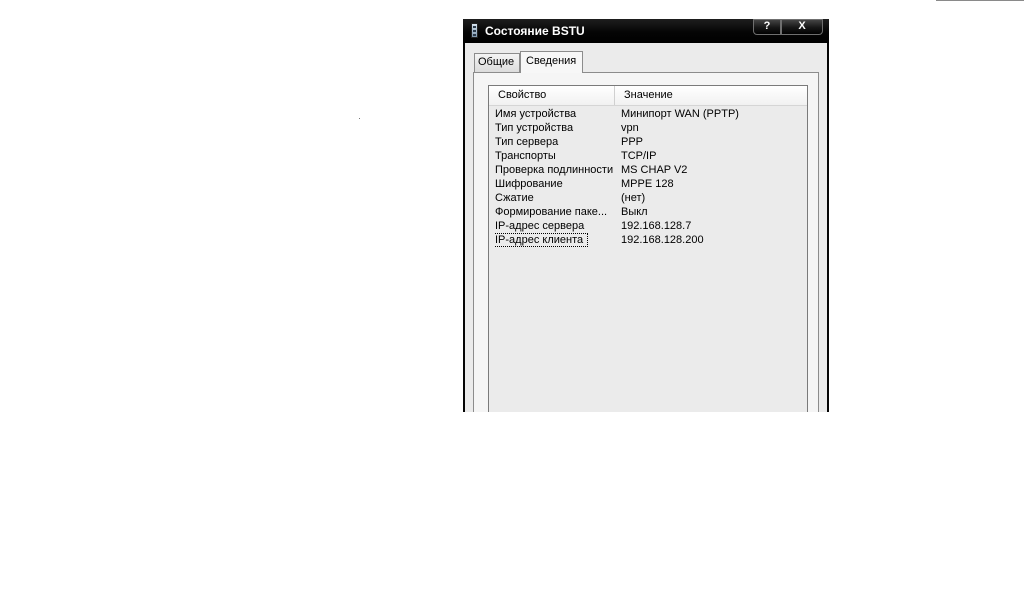  I want to click on property-value: MPPE 128, so click(647, 184).